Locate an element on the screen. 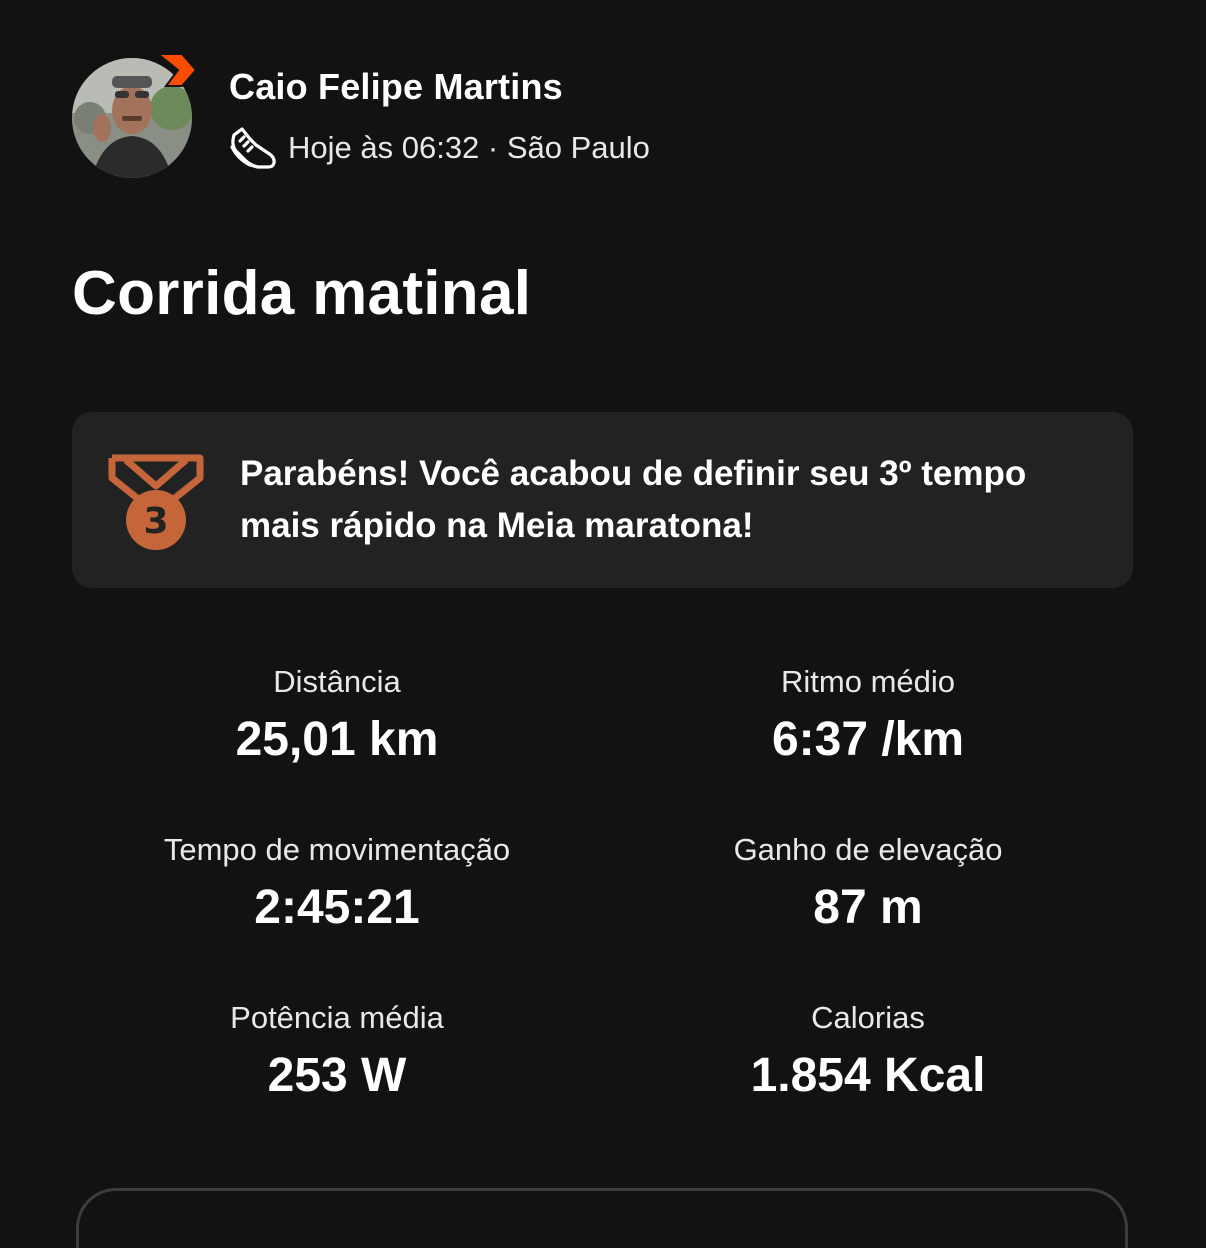 The image size is (1206, 1248). stat-calories: Calorias 1.854 Kcal is located at coordinates (868, 1052).